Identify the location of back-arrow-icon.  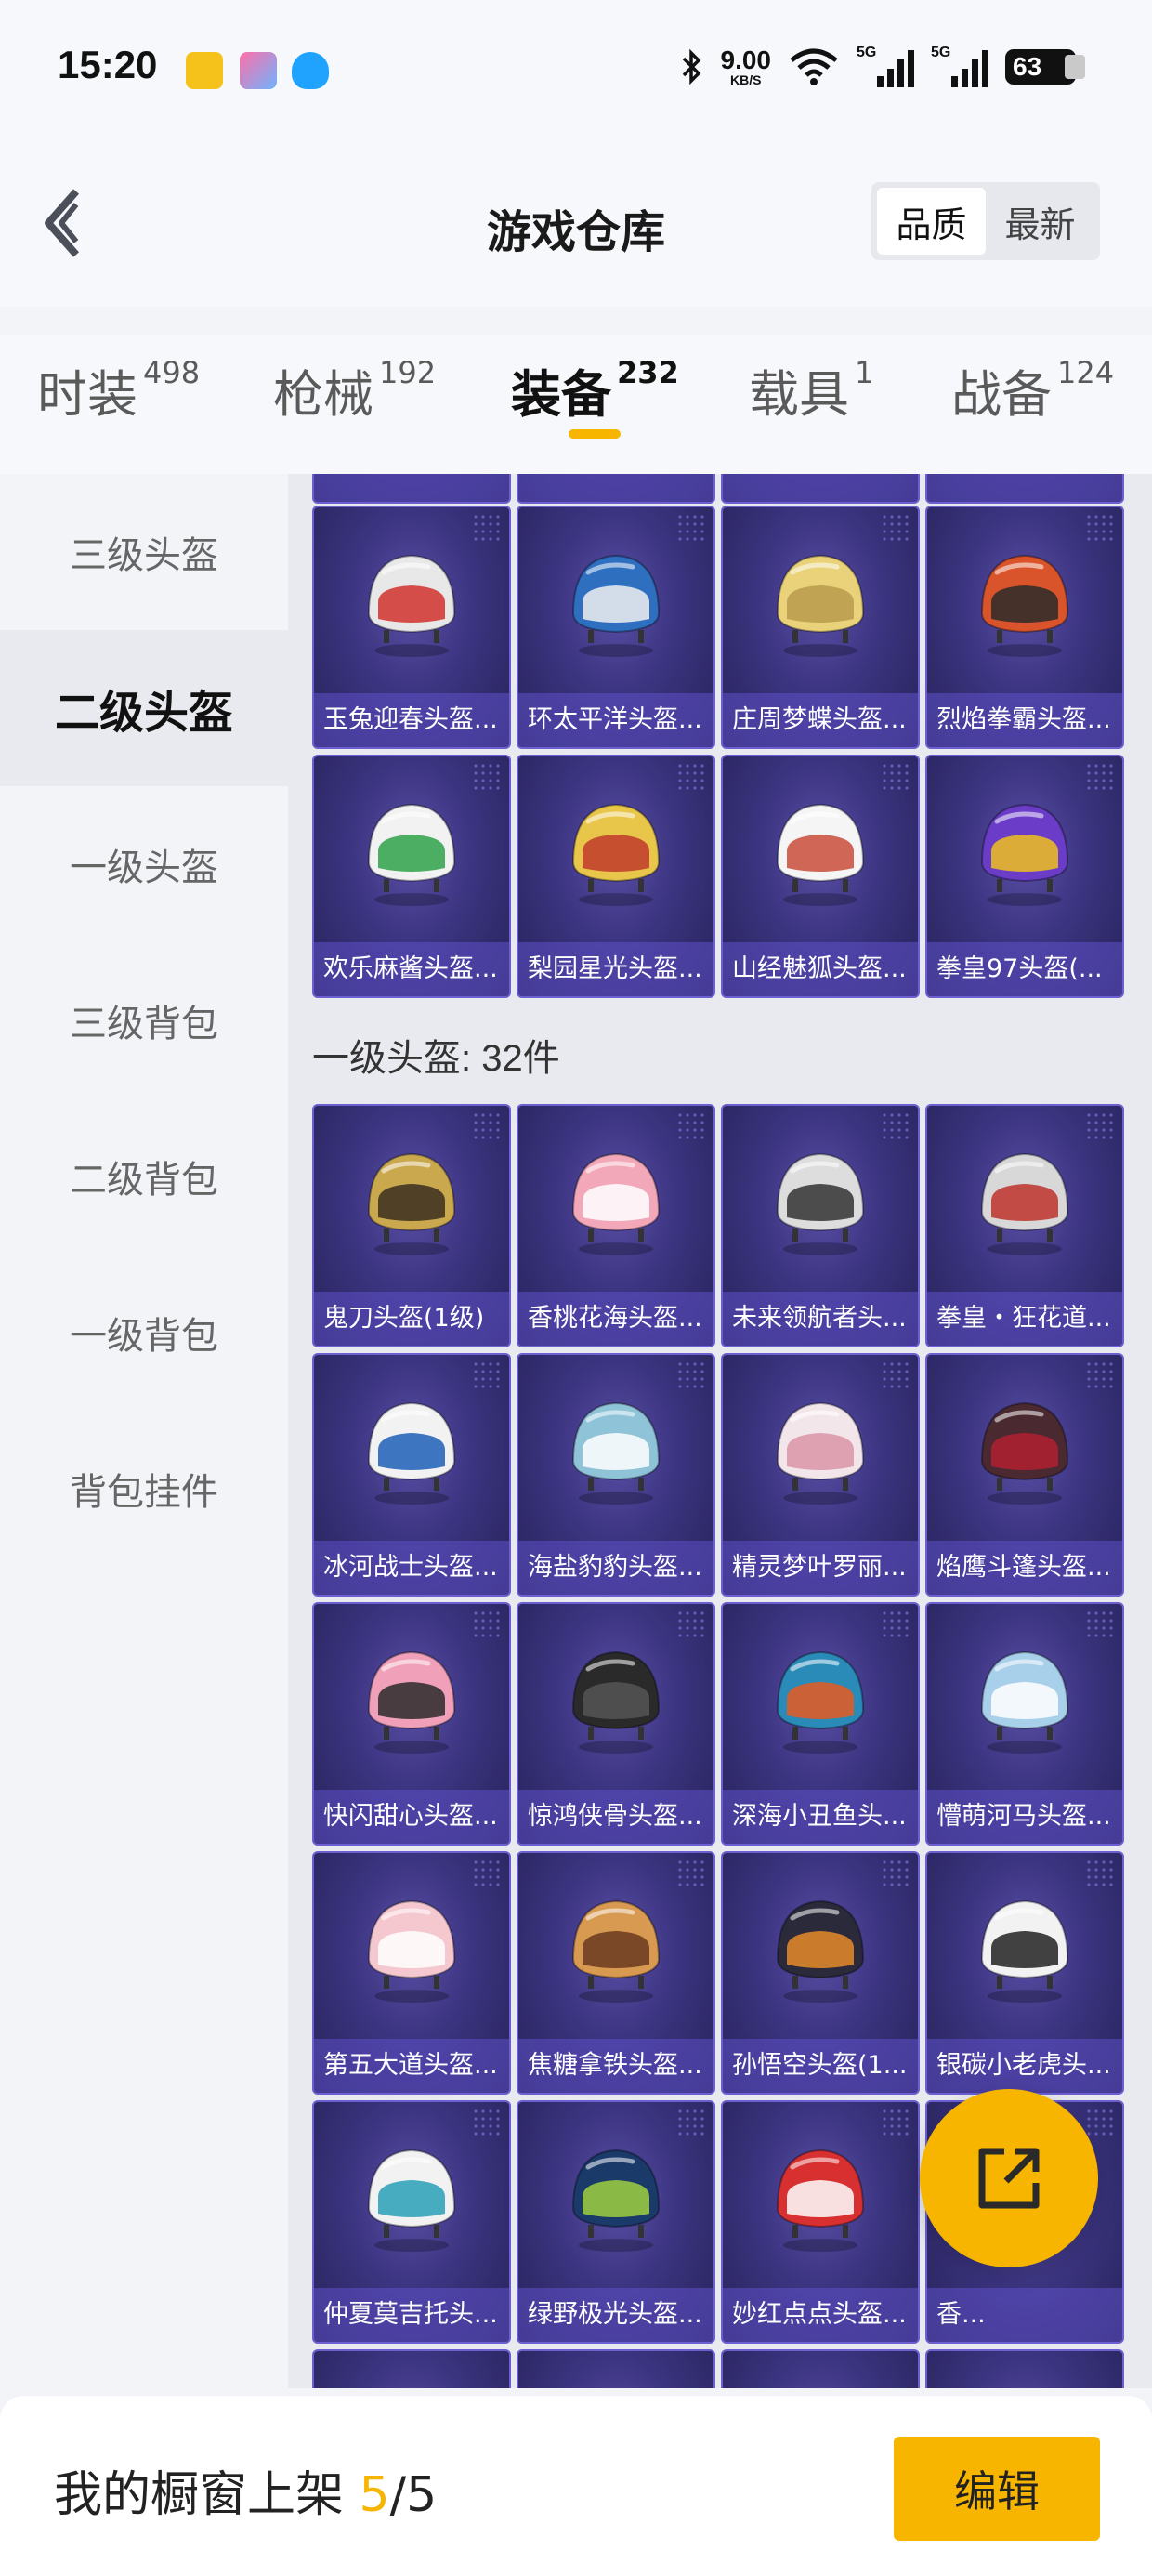
(62, 223).